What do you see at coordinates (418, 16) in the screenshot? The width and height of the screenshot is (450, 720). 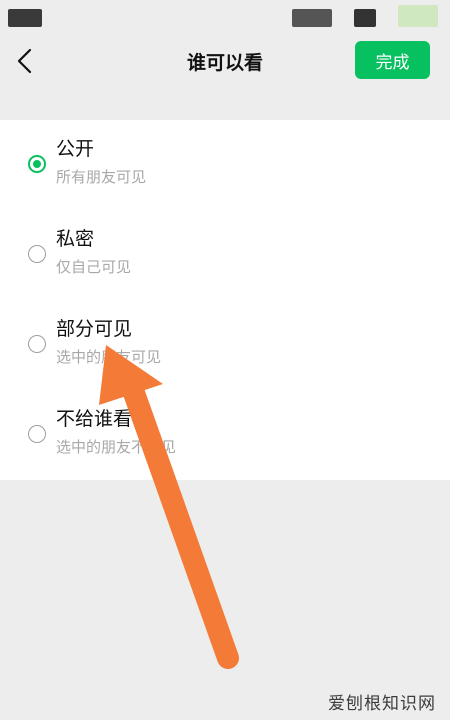 I see `status-right-icon` at bounding box center [418, 16].